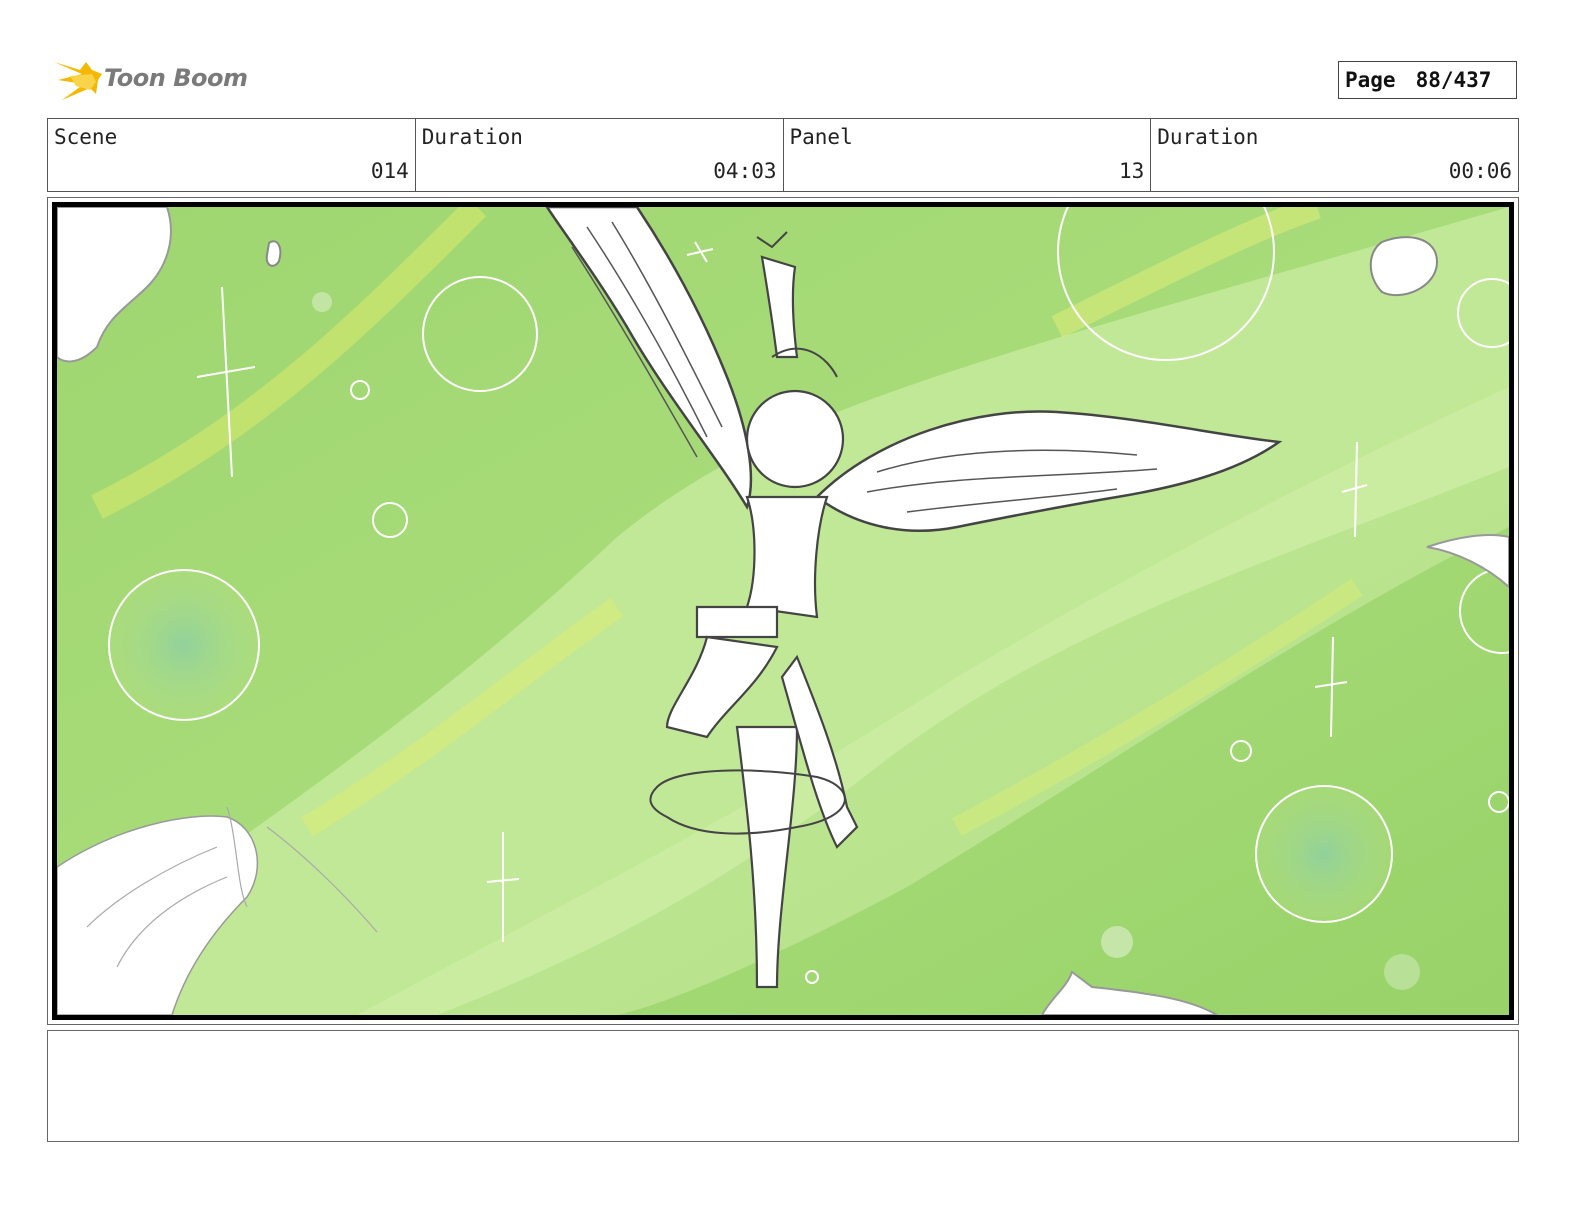 This screenshot has width=1584, height=1224. Describe the element at coordinates (472, 137) in the screenshot. I see `scene-duration-label: Duration` at that location.